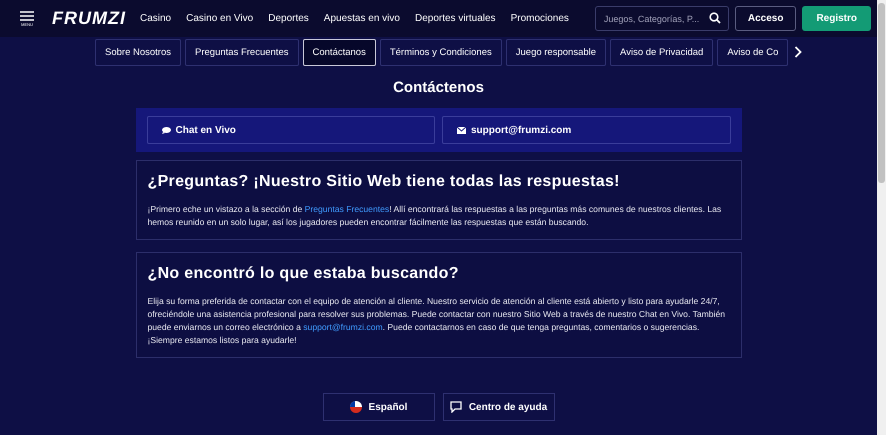 The image size is (886, 435). I want to click on tab: Preguntas Frecuentes, so click(241, 52).